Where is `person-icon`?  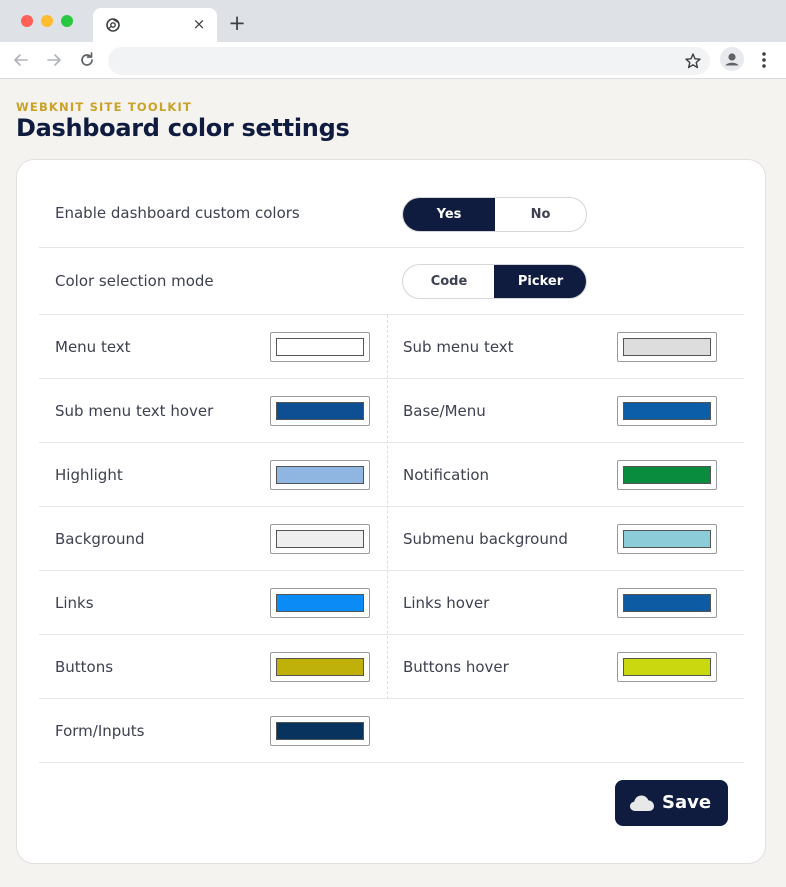
person-icon is located at coordinates (732, 59).